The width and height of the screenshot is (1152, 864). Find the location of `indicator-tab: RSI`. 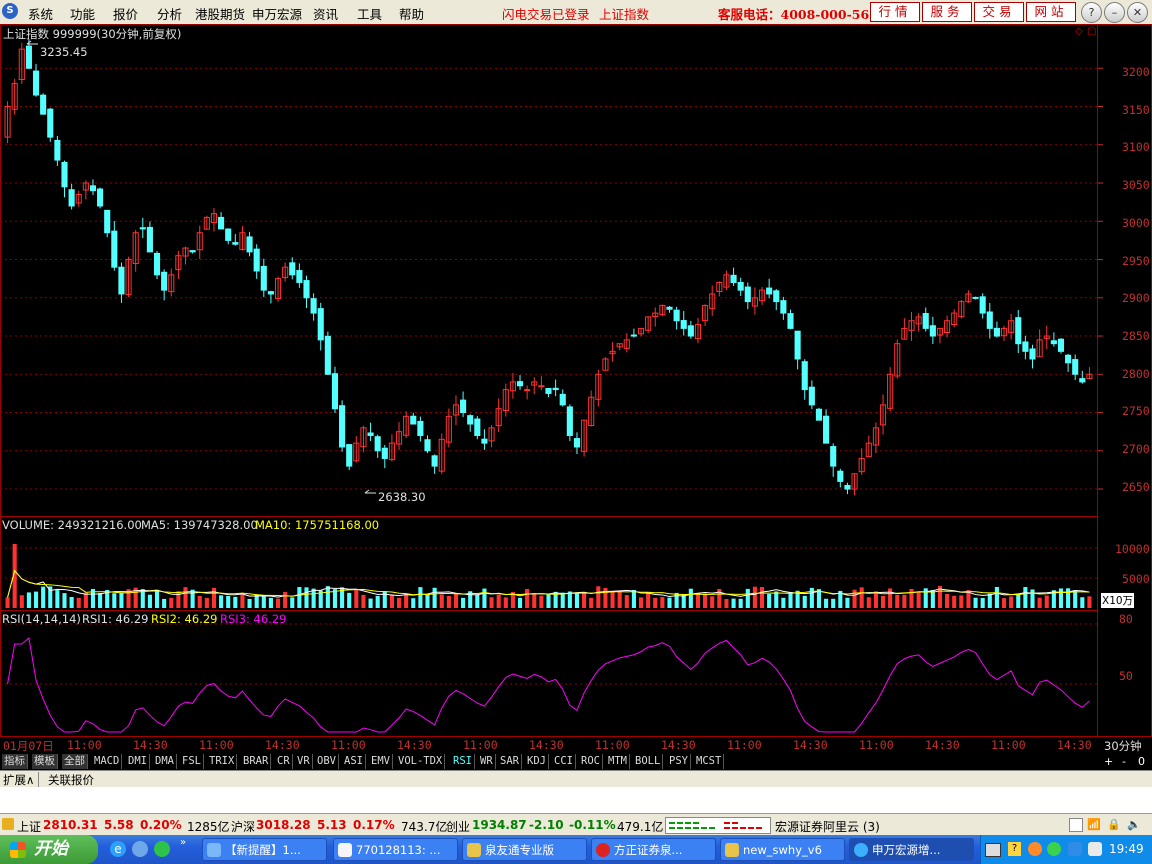

indicator-tab: RSI is located at coordinates (463, 761).